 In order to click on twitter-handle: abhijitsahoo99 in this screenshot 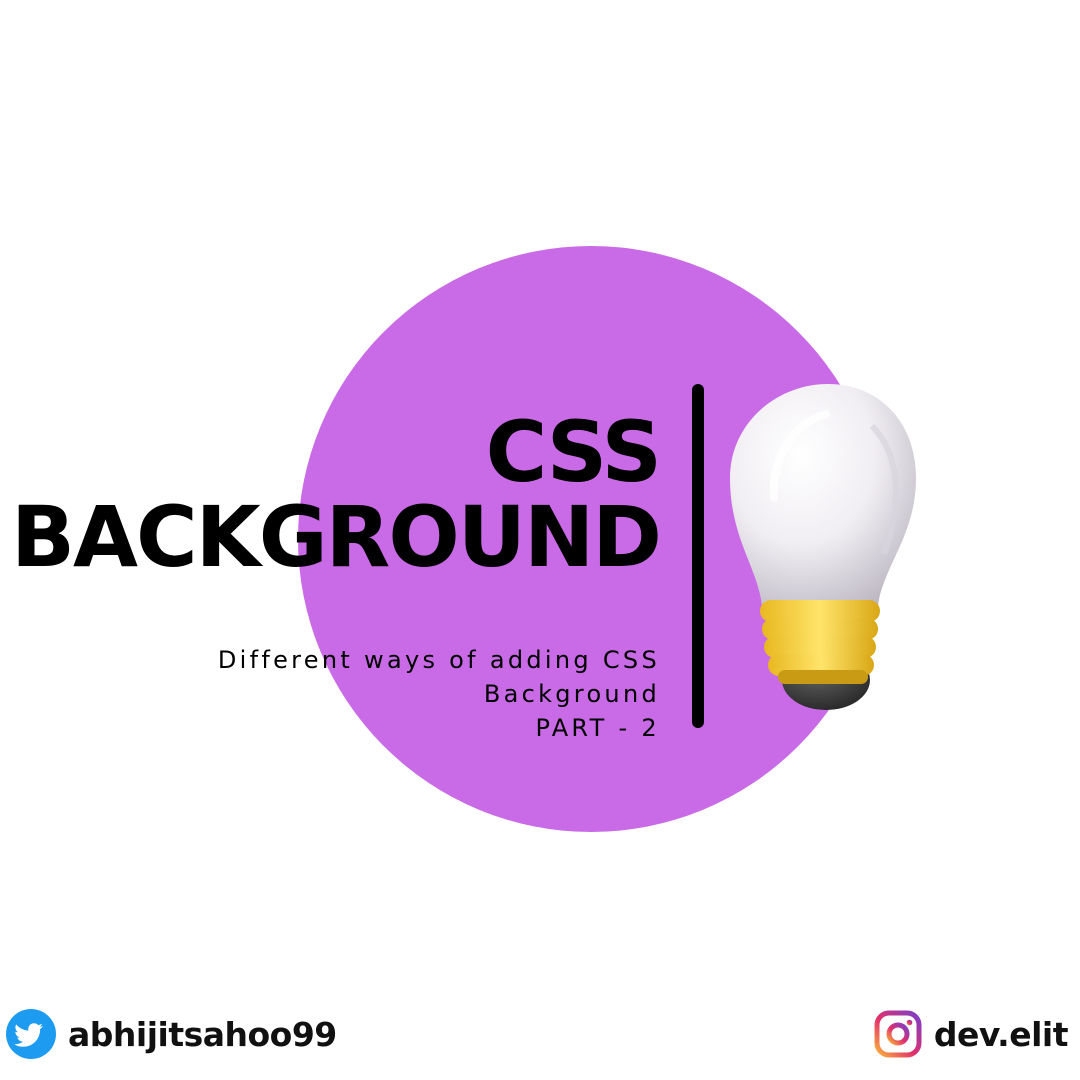, I will do `click(202, 1034)`.